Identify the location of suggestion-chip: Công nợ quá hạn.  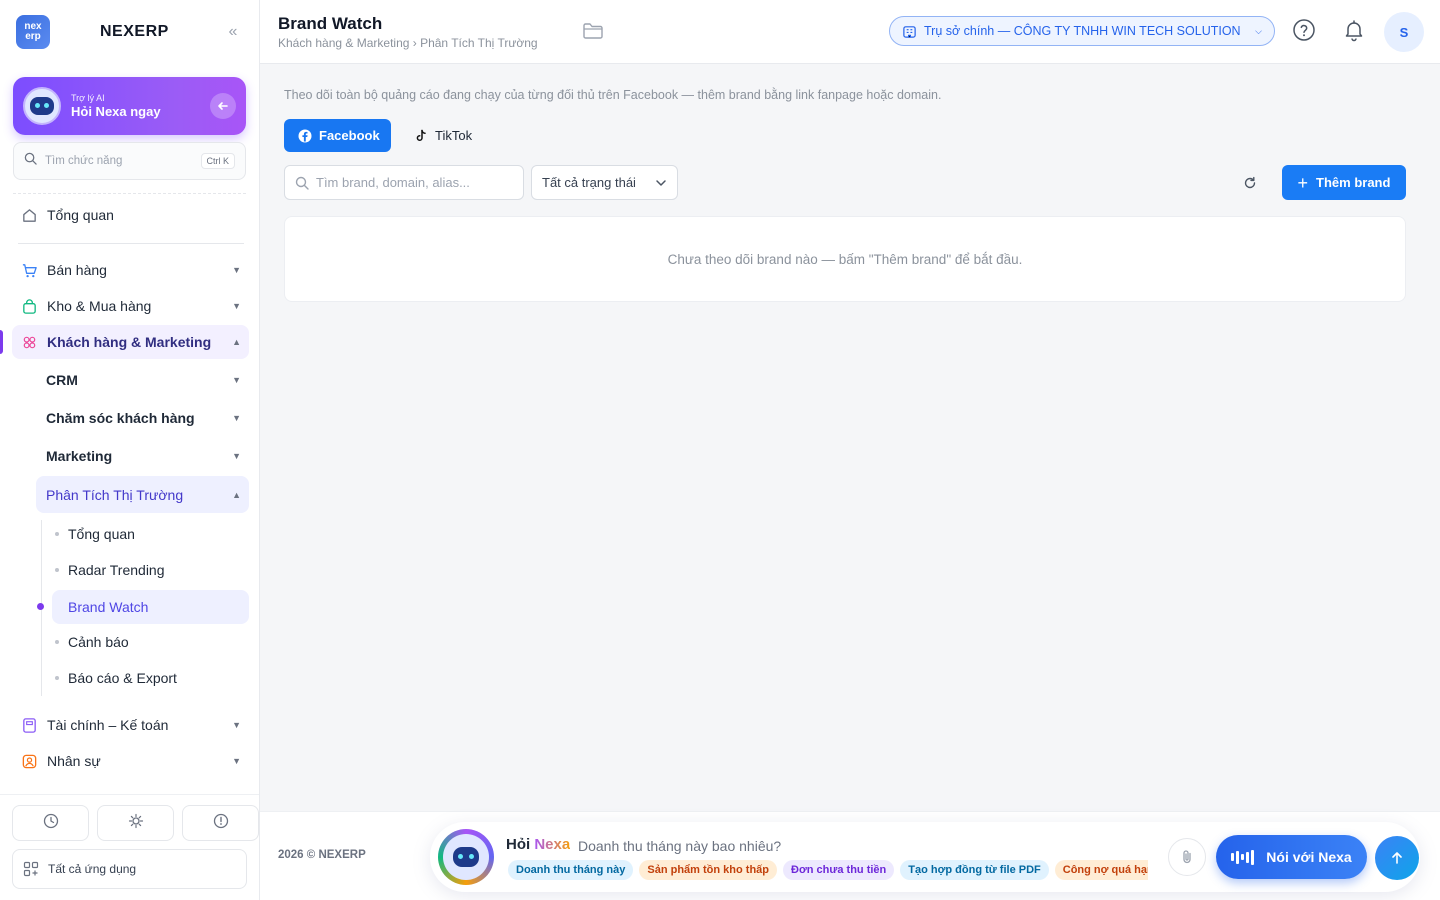
(1101, 870).